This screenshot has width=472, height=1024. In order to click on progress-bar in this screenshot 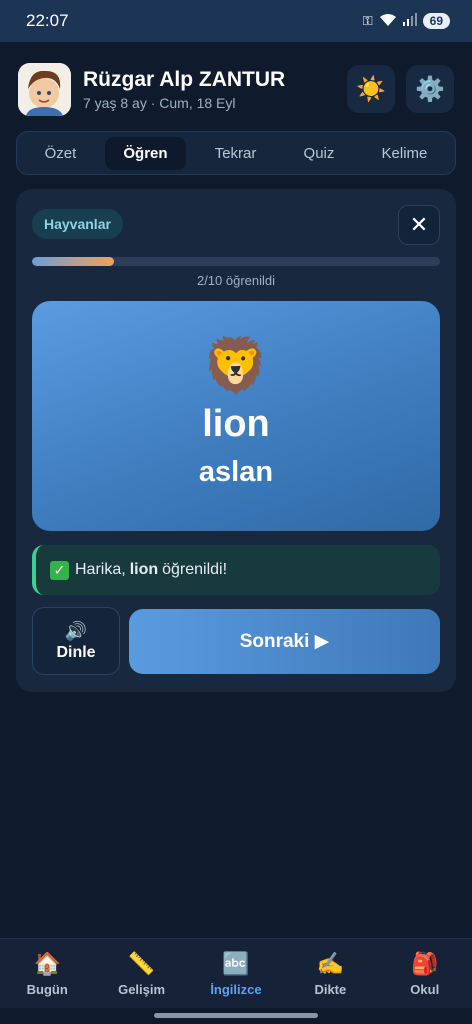, I will do `click(236, 261)`.